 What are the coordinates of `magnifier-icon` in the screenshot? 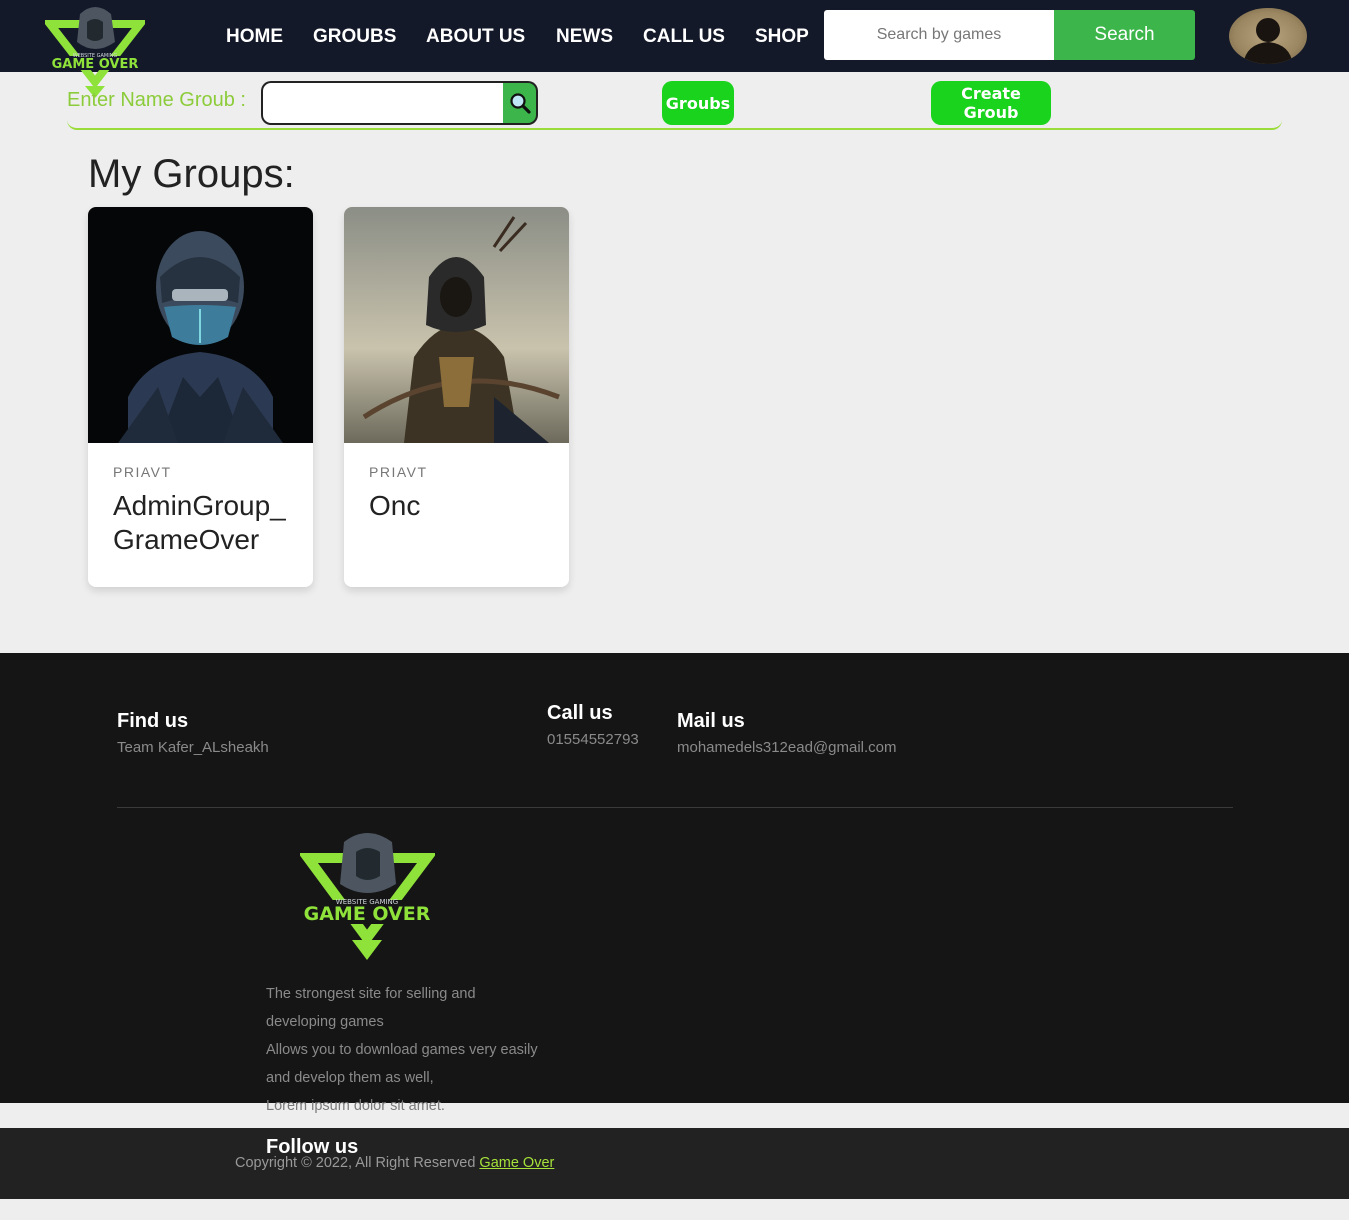 It's located at (520, 103).